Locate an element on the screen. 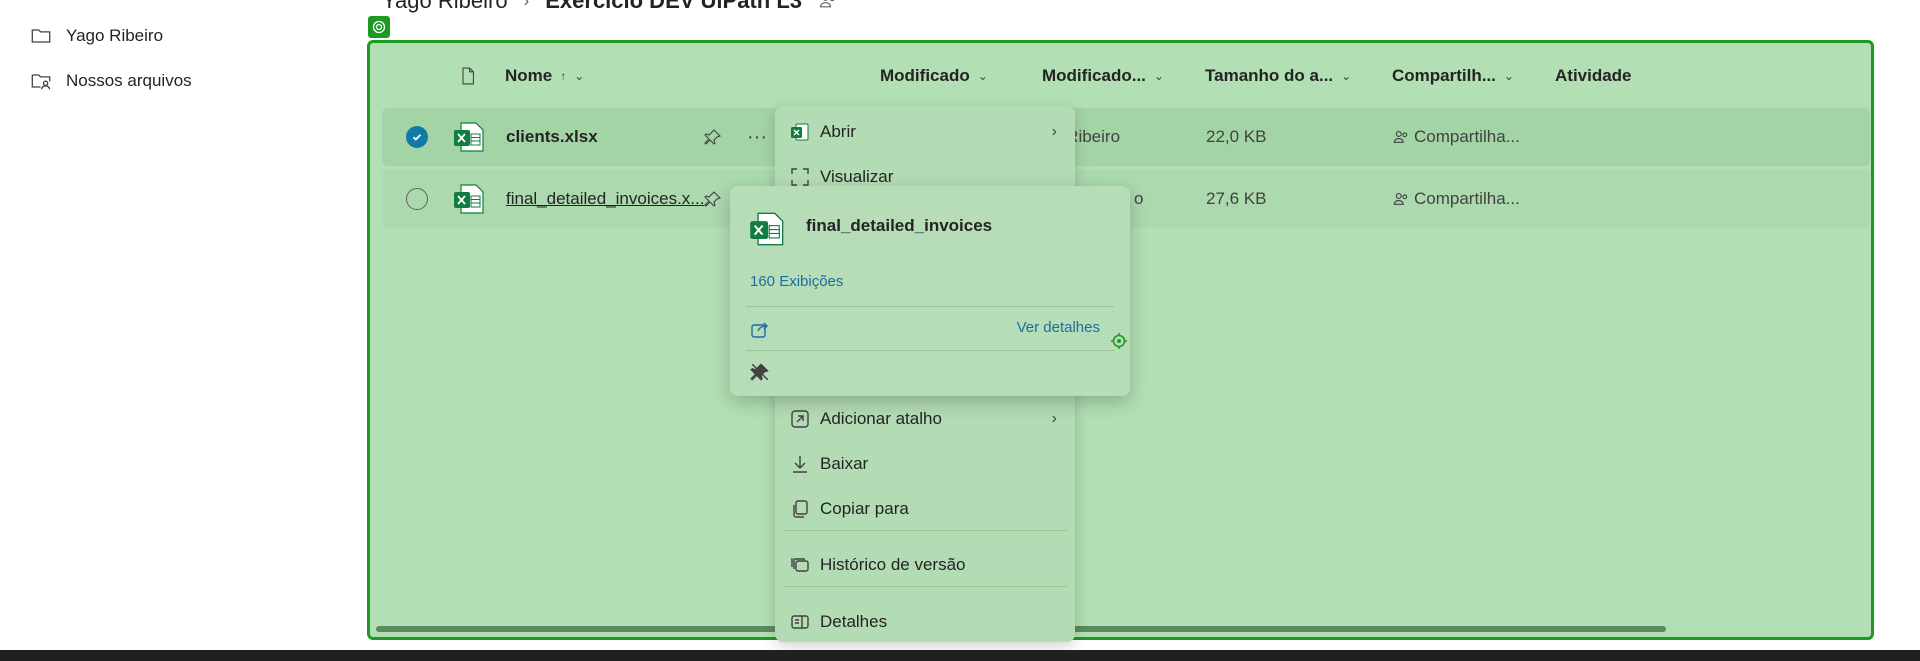 Image resolution: width=1920 pixels, height=661 pixels. menu-item-label: Adicionar atalho is located at coordinates (881, 418).